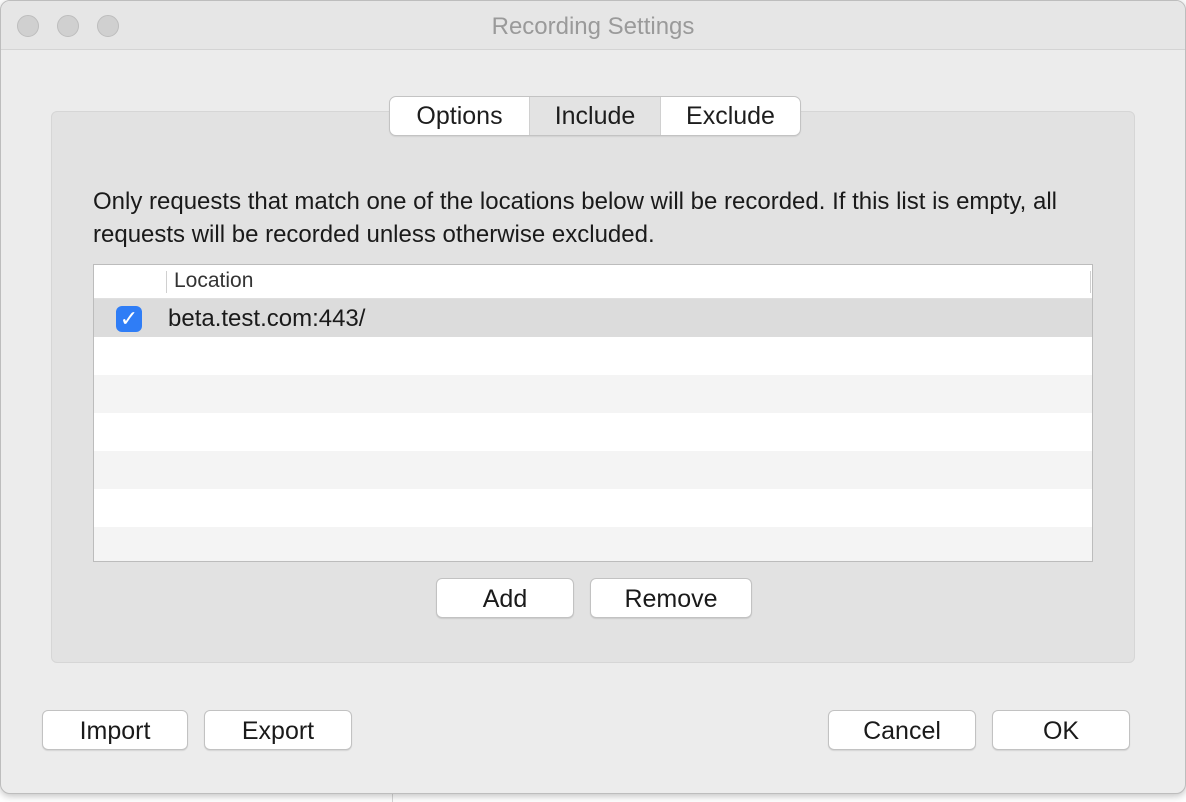  I want to click on column-header-location: Location, so click(213, 281).